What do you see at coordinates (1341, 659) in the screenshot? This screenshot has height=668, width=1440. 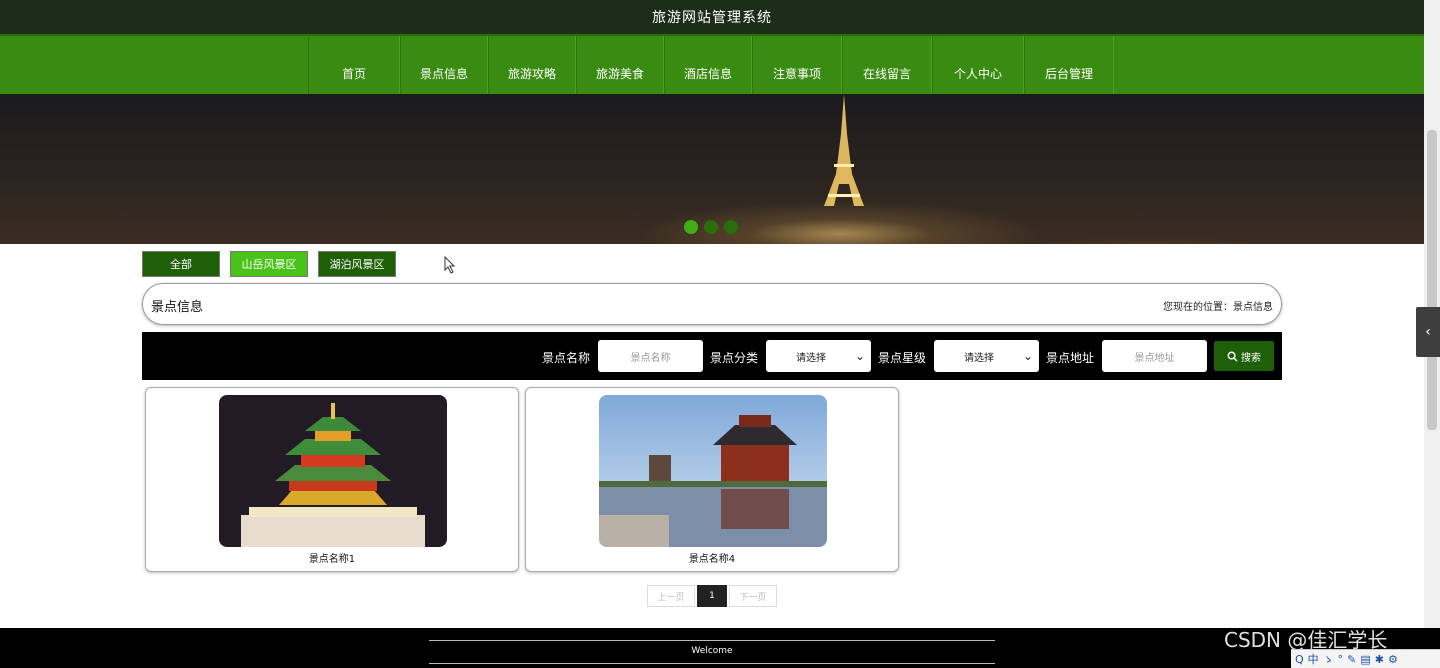 I see `ime-fullwidth-icon: °` at bounding box center [1341, 659].